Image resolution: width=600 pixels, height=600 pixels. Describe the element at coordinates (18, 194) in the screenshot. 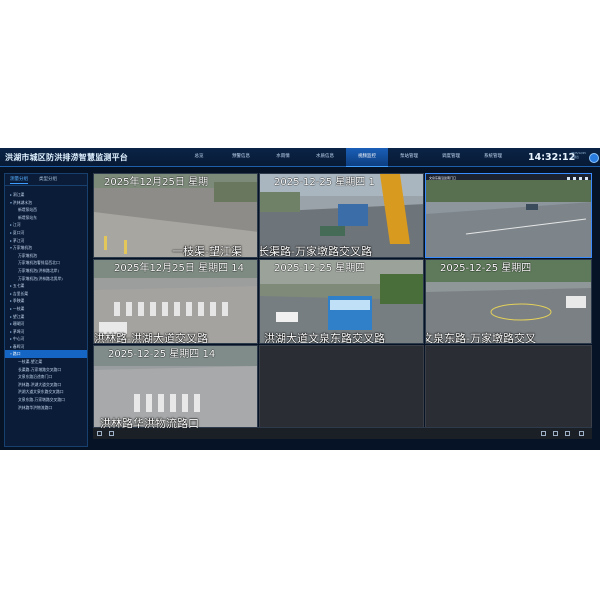

I see `tree-item-label: 洞江渠` at that location.